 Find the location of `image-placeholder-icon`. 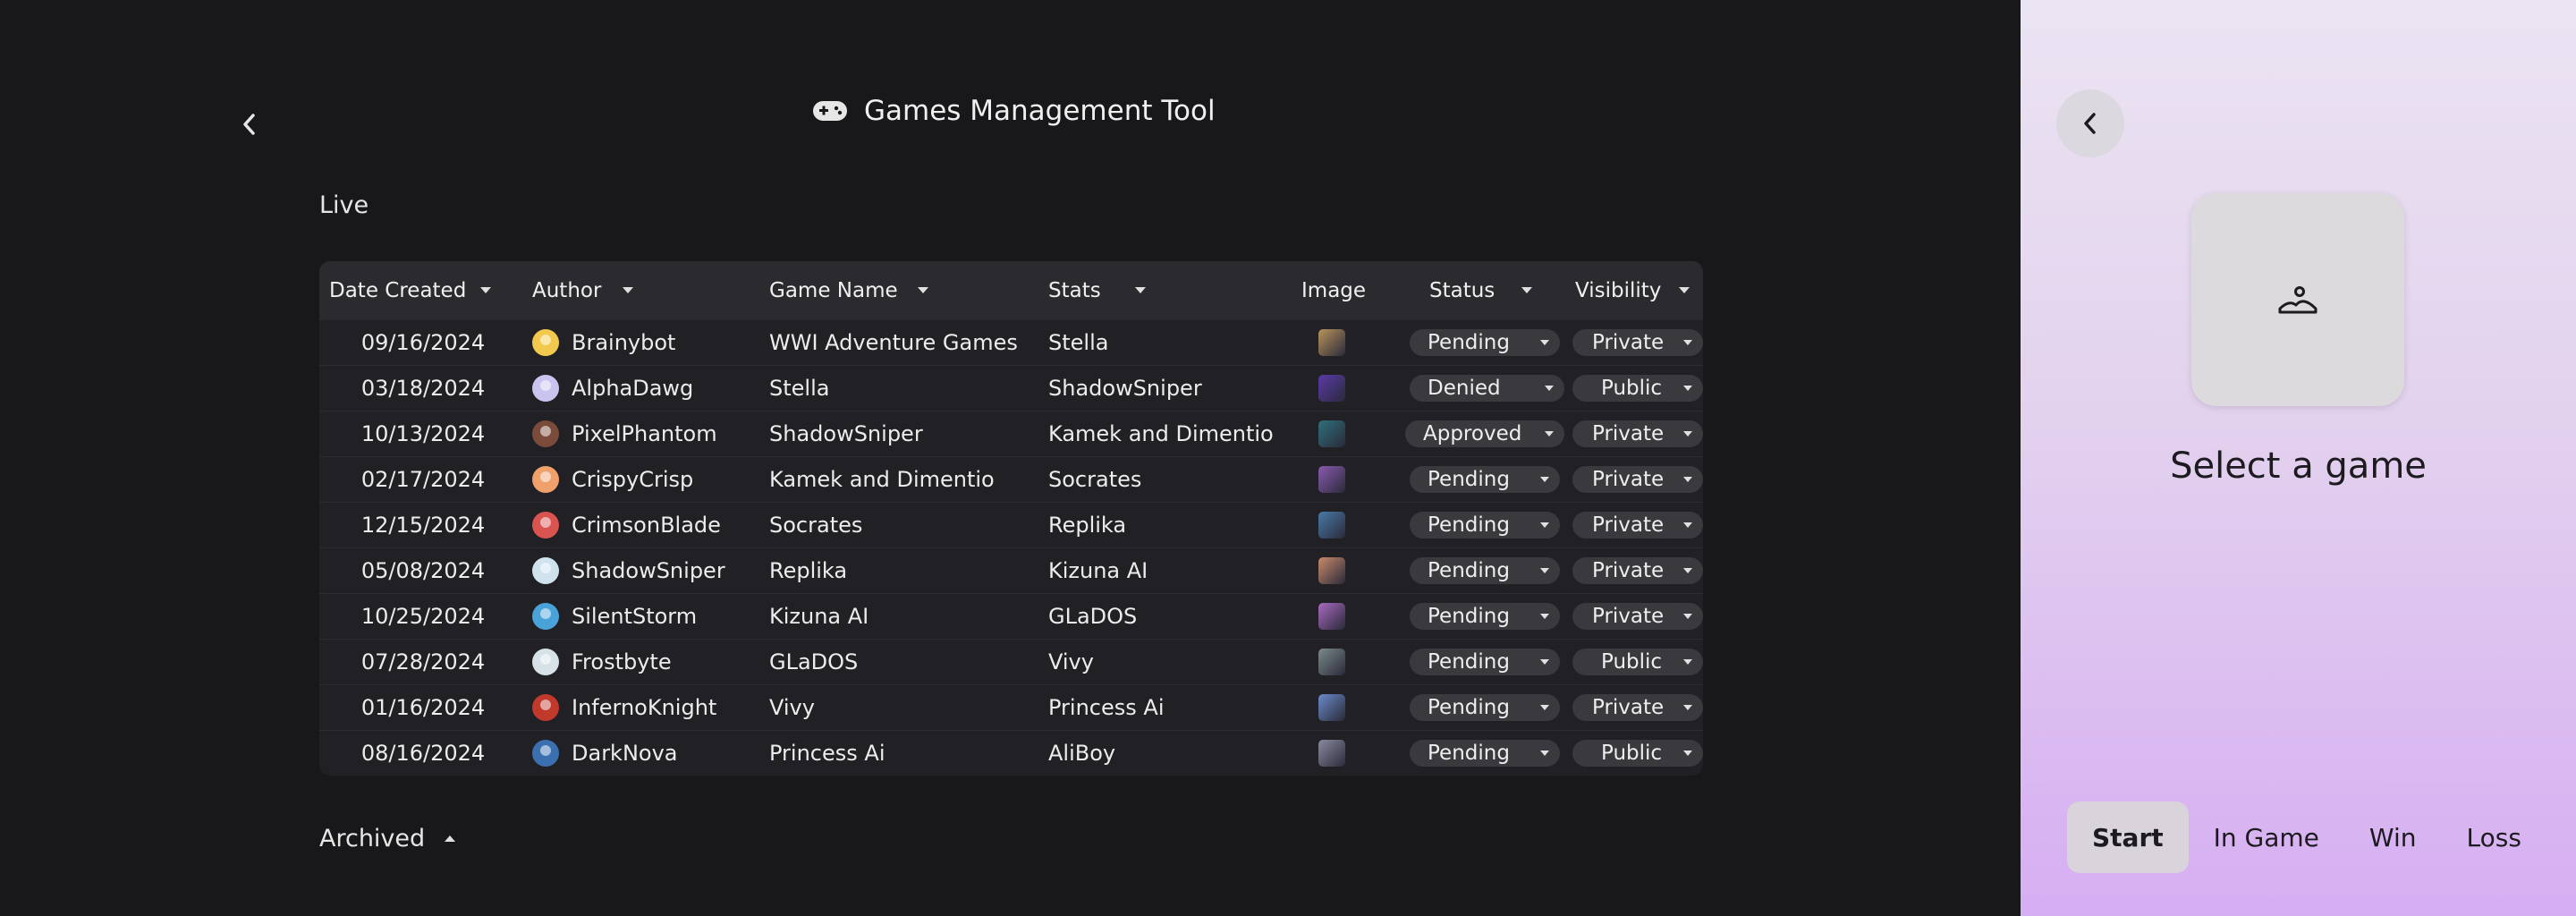

image-placeholder-icon is located at coordinates (2298, 300).